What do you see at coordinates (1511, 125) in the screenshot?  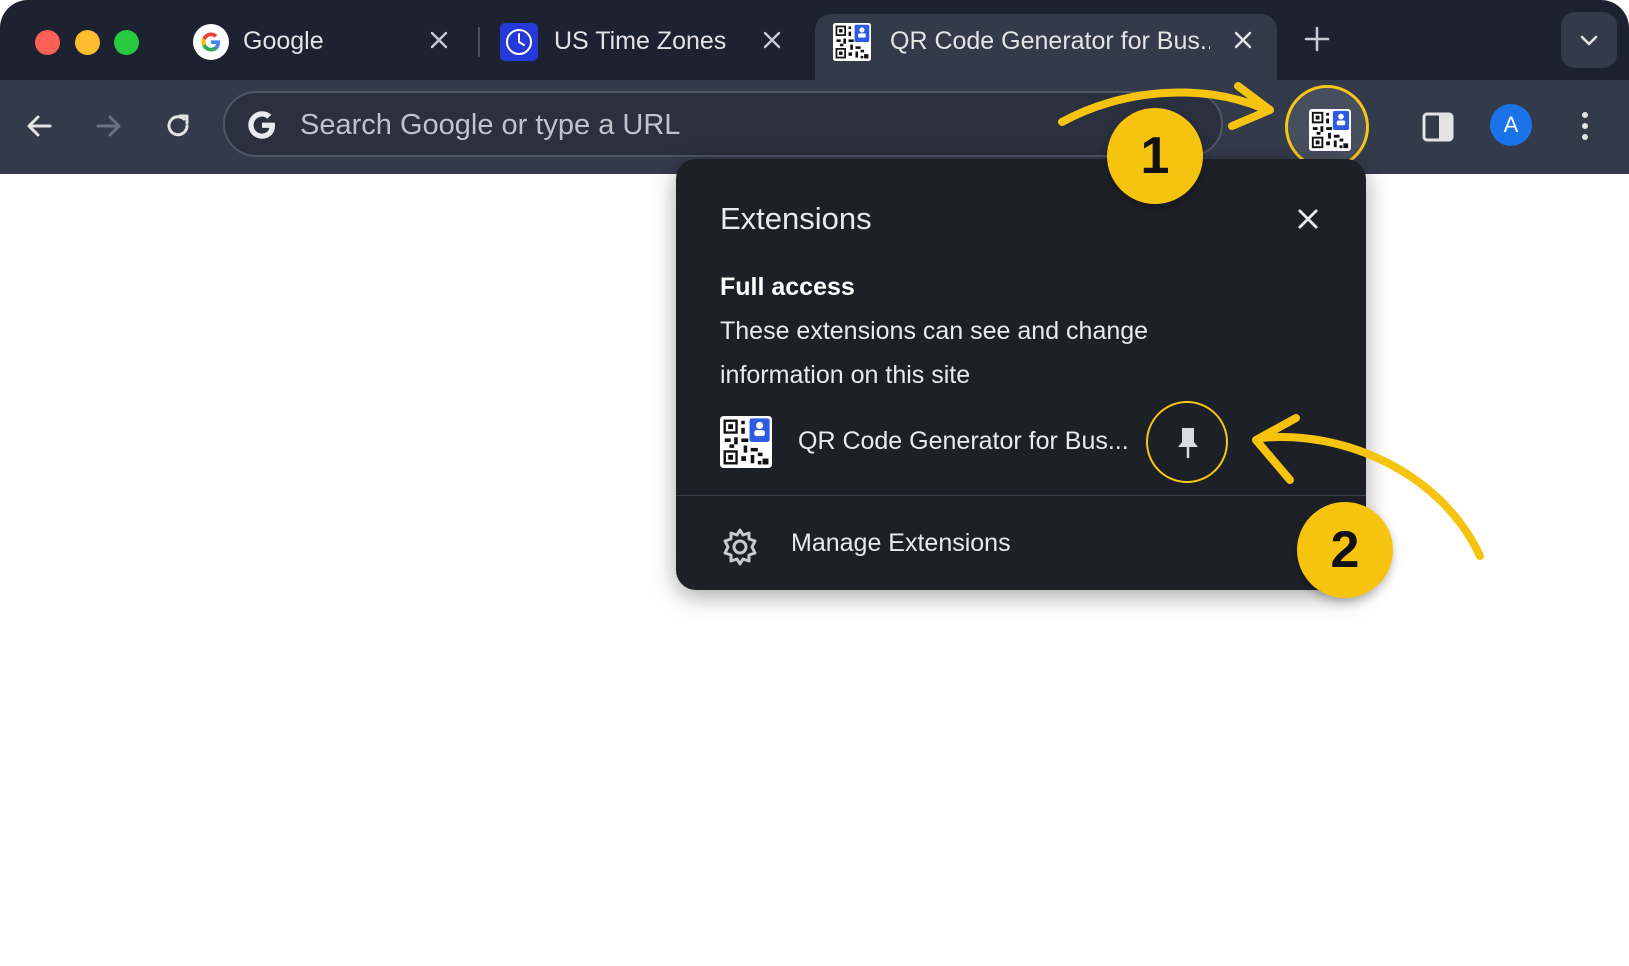 I see `avatar: A` at bounding box center [1511, 125].